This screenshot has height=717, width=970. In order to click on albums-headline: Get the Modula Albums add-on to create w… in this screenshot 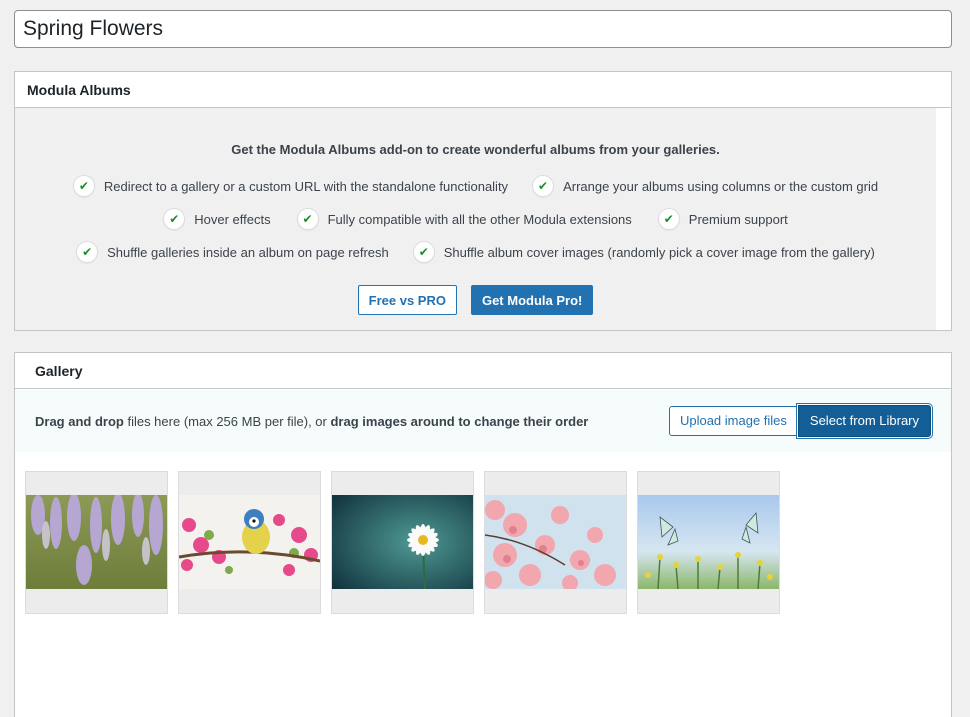, I will do `click(475, 149)`.